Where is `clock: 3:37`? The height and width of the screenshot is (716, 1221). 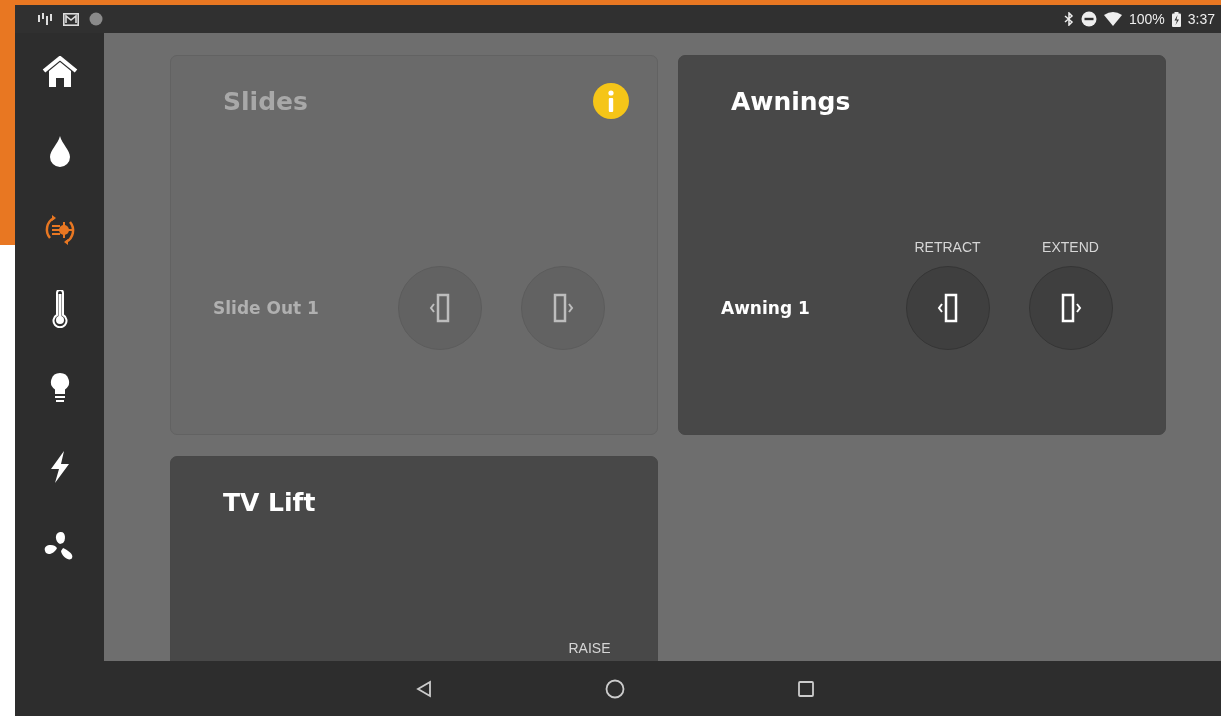
clock: 3:37 is located at coordinates (1201, 19).